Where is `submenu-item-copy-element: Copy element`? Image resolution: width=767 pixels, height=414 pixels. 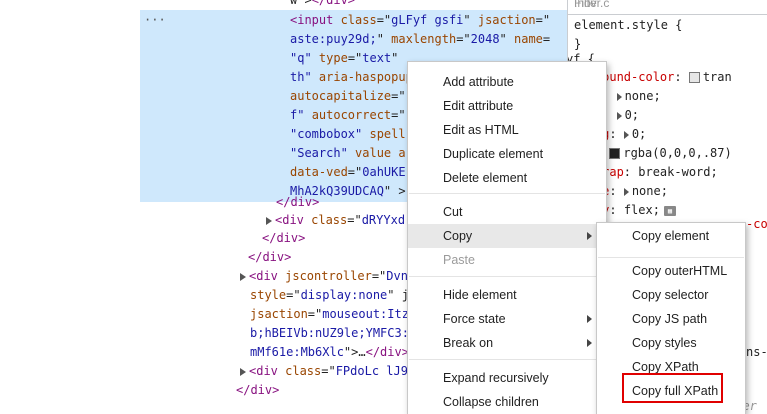 submenu-item-copy-element: Copy element is located at coordinates (671, 236).